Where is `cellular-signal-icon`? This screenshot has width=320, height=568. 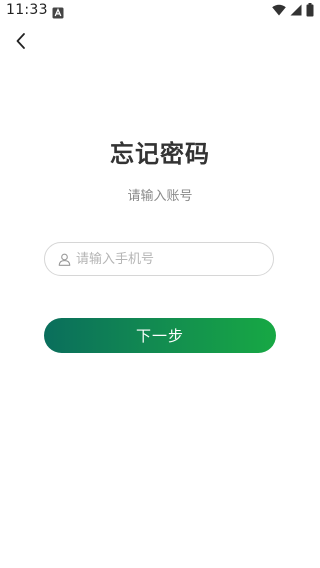
cellular-signal-icon is located at coordinates (296, 10).